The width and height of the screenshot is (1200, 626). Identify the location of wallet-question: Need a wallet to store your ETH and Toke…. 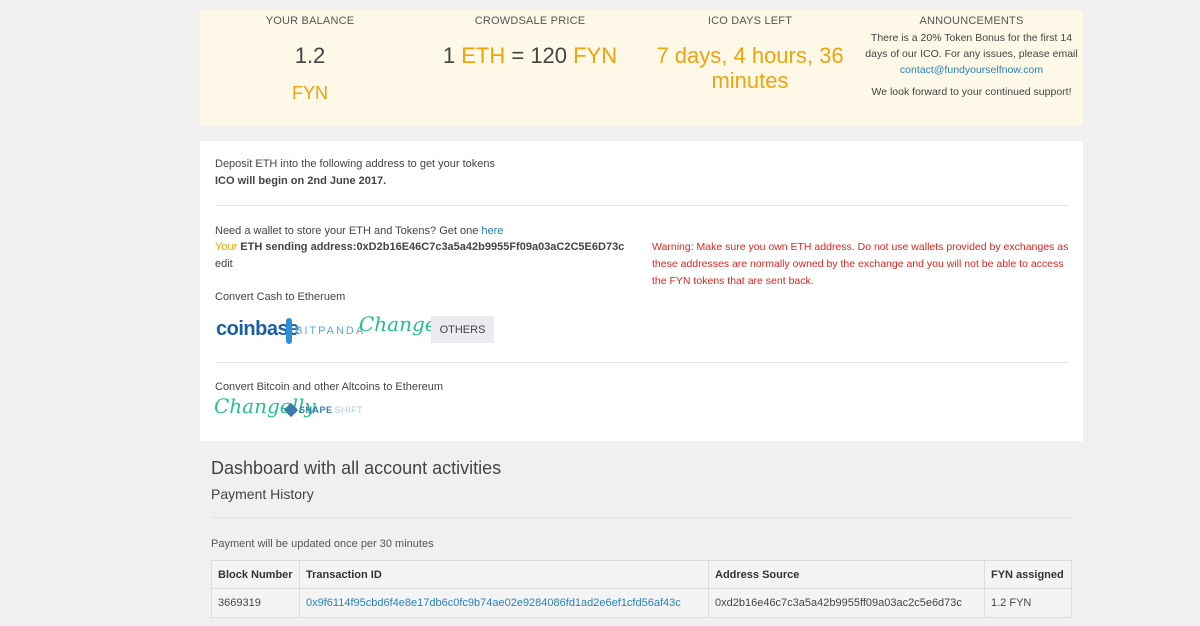
(359, 231).